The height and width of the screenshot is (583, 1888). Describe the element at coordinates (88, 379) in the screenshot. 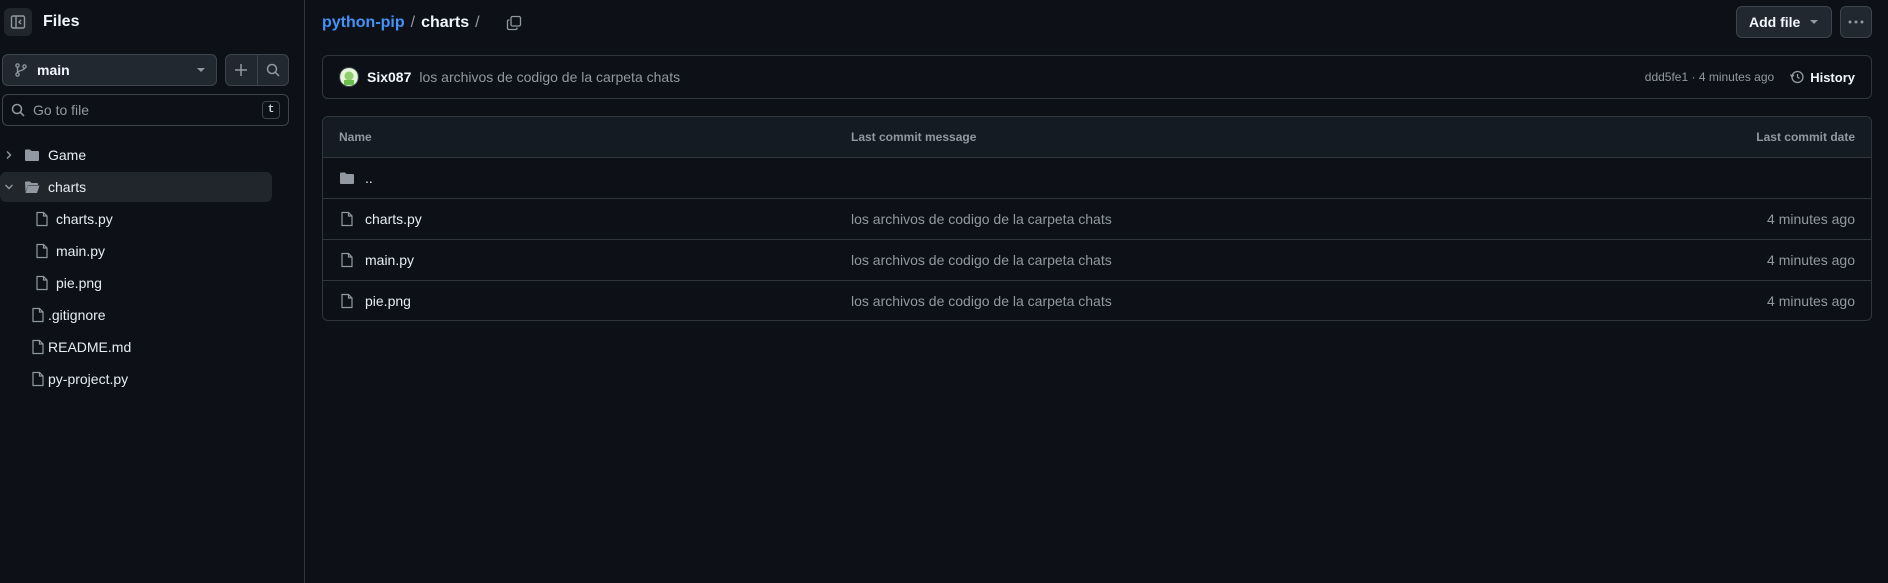

I see `tree-item-label: py-project.py` at that location.